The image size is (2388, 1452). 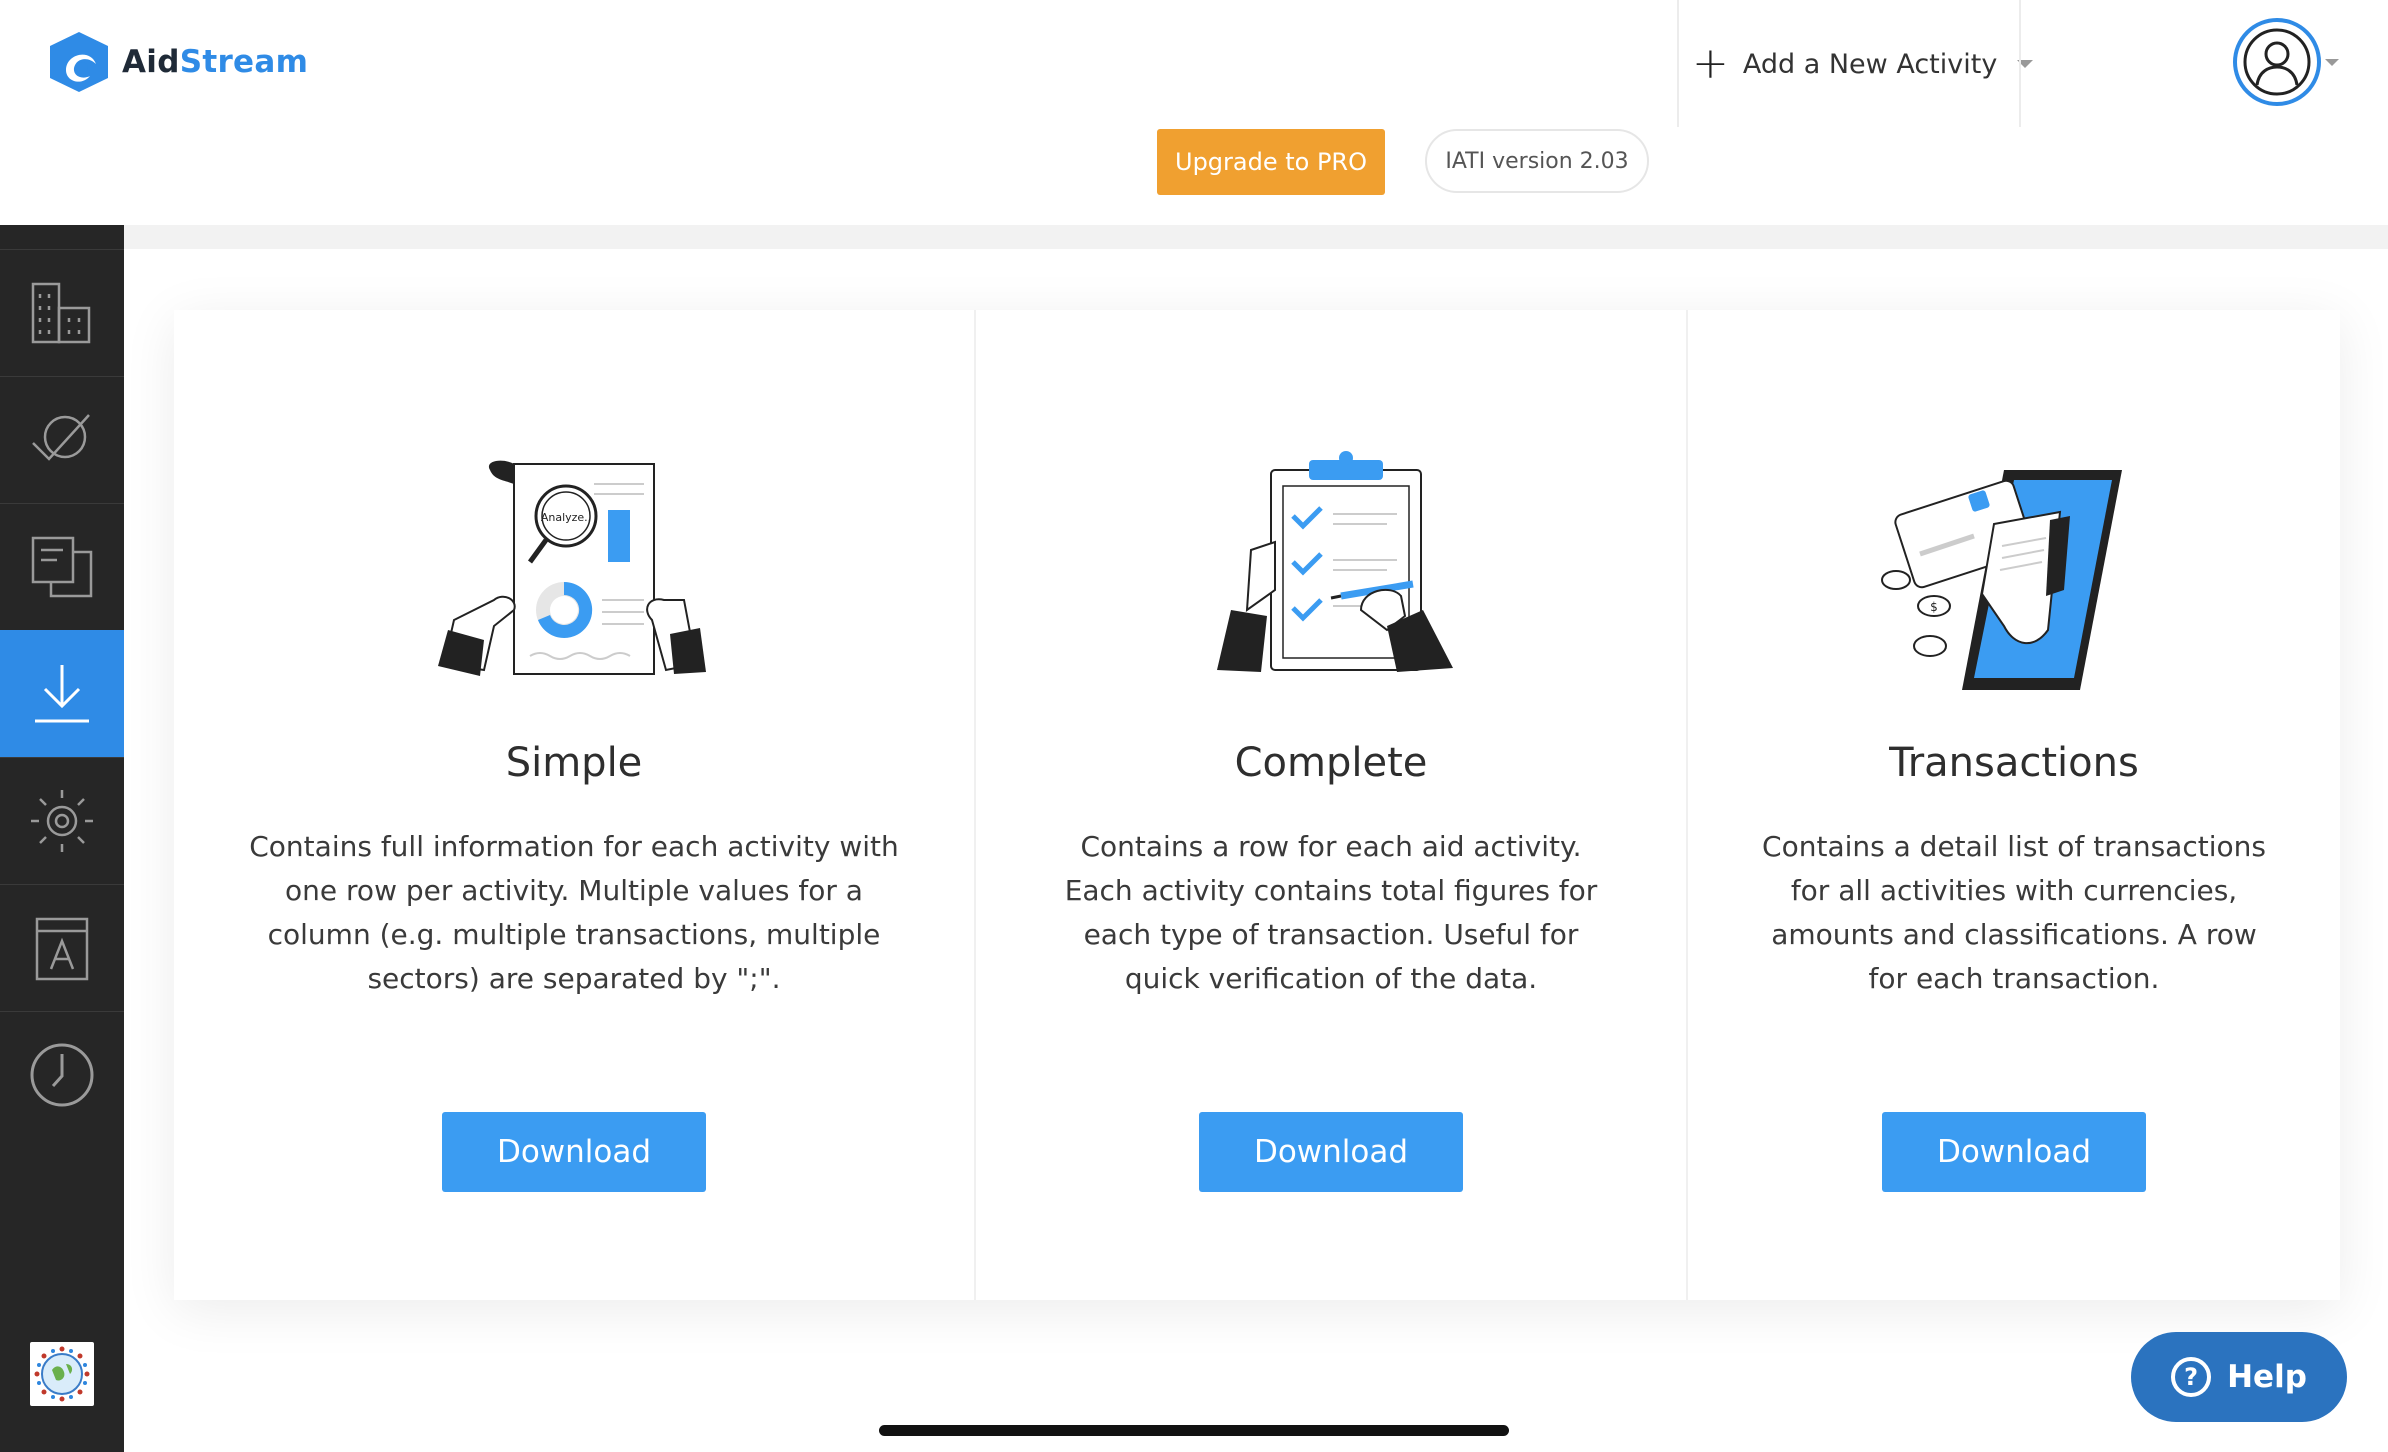 I want to click on card-title: Simple, so click(x=574, y=763).